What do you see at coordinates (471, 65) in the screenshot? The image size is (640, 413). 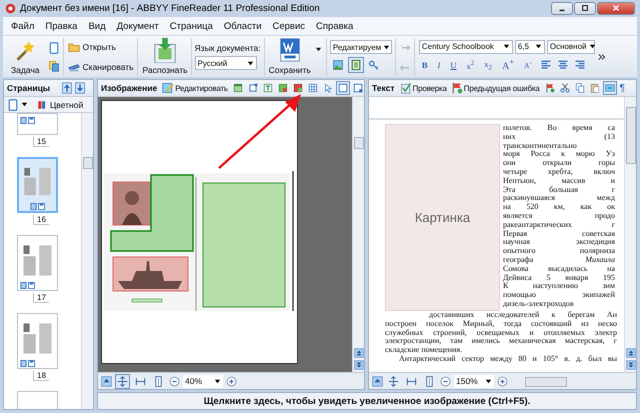 I see `format-button: x$^{2}$` at bounding box center [471, 65].